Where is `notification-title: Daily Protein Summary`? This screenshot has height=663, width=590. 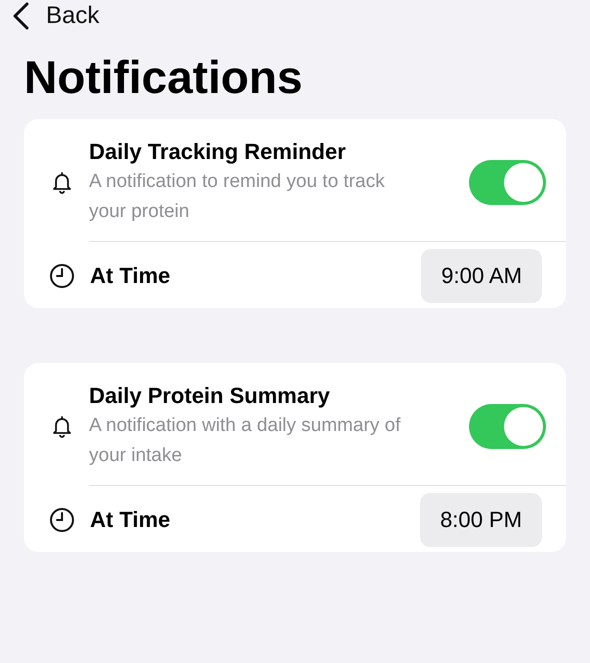 notification-title: Daily Protein Summary is located at coordinates (210, 396).